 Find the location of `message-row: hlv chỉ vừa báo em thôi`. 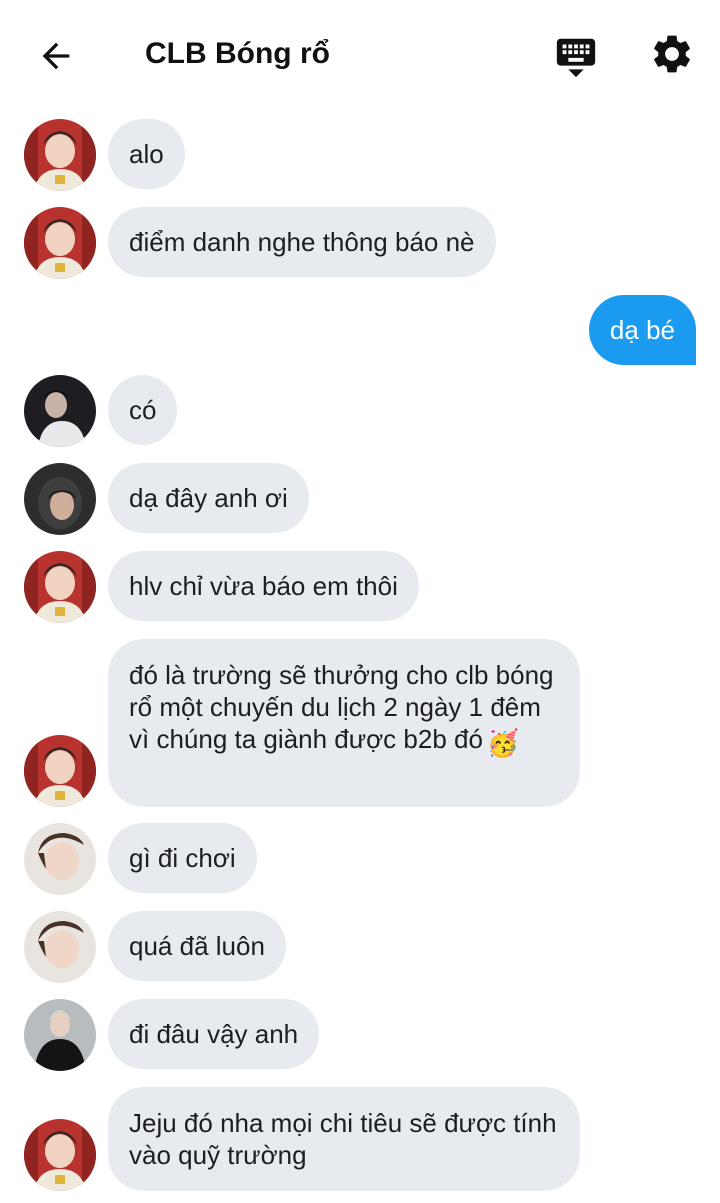

message-row: hlv chỉ vừa báo em thôi is located at coordinates (360, 587).